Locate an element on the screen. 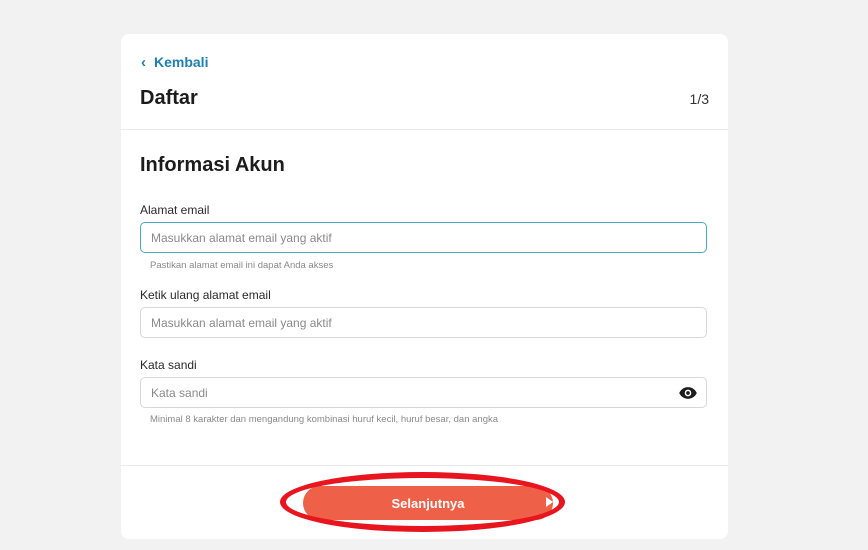  arrow-left-icon is located at coordinates (298, 502).